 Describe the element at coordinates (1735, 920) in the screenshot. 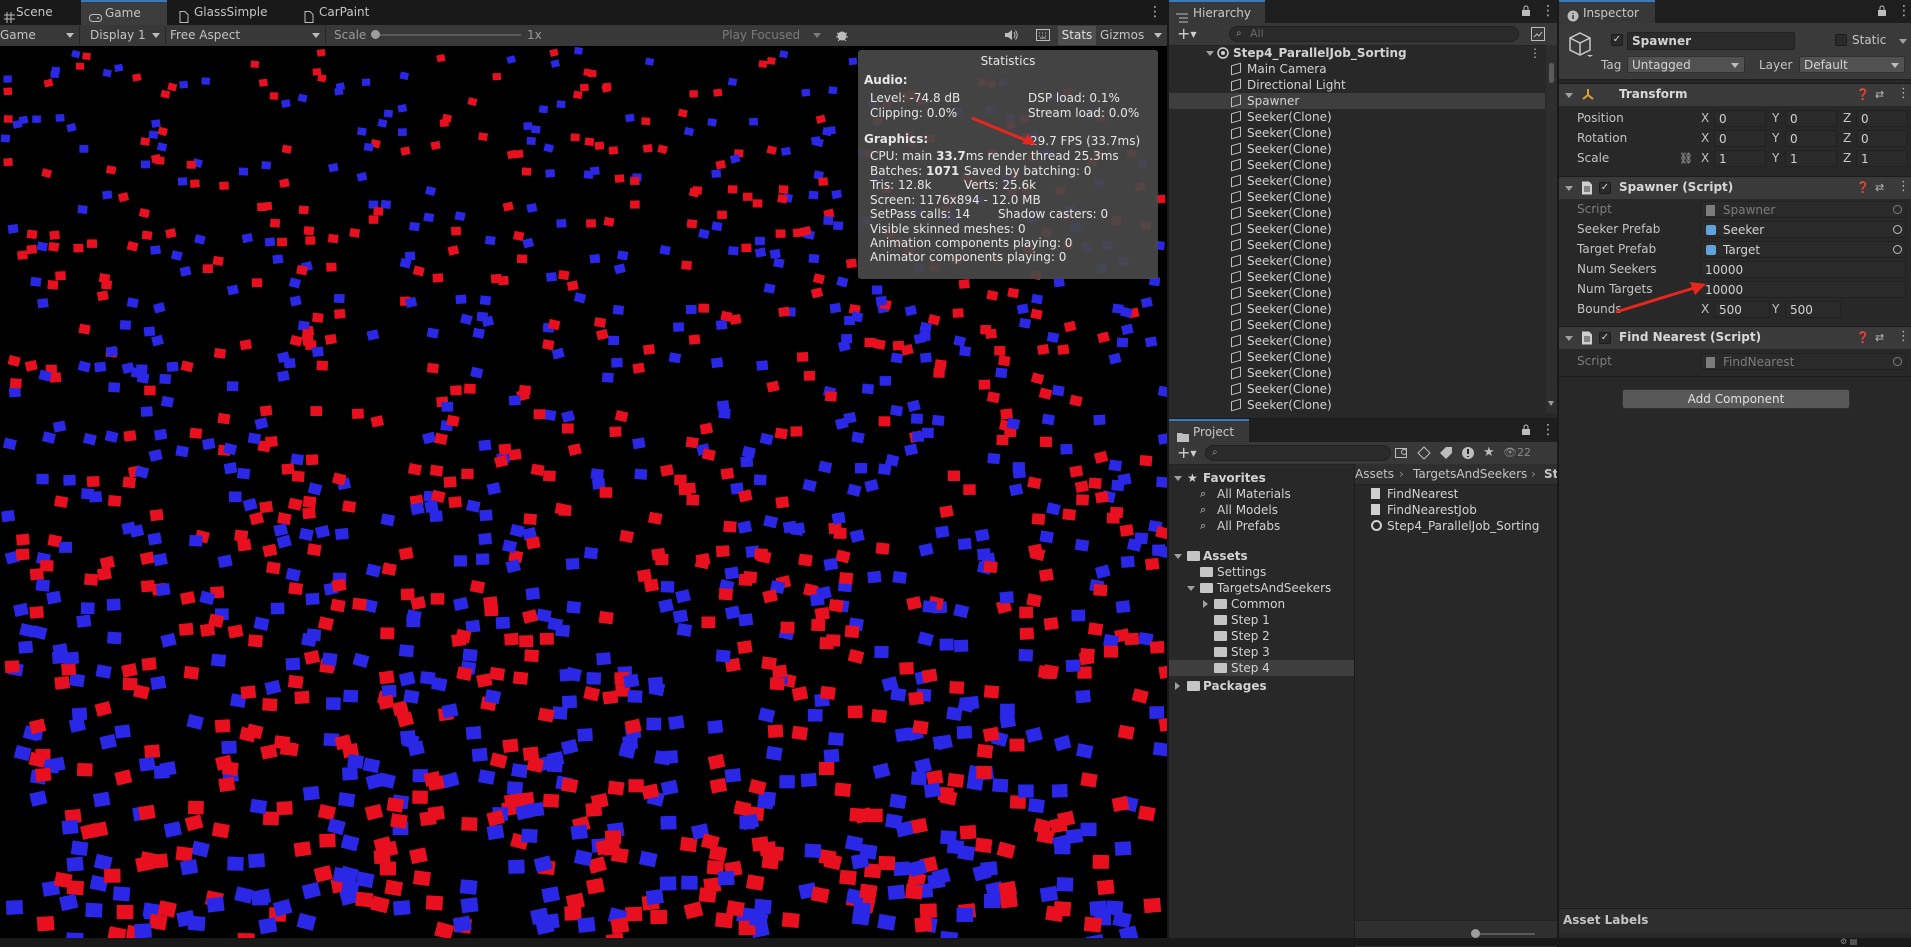

I see `asset-labels-section: Asset Labels` at that location.